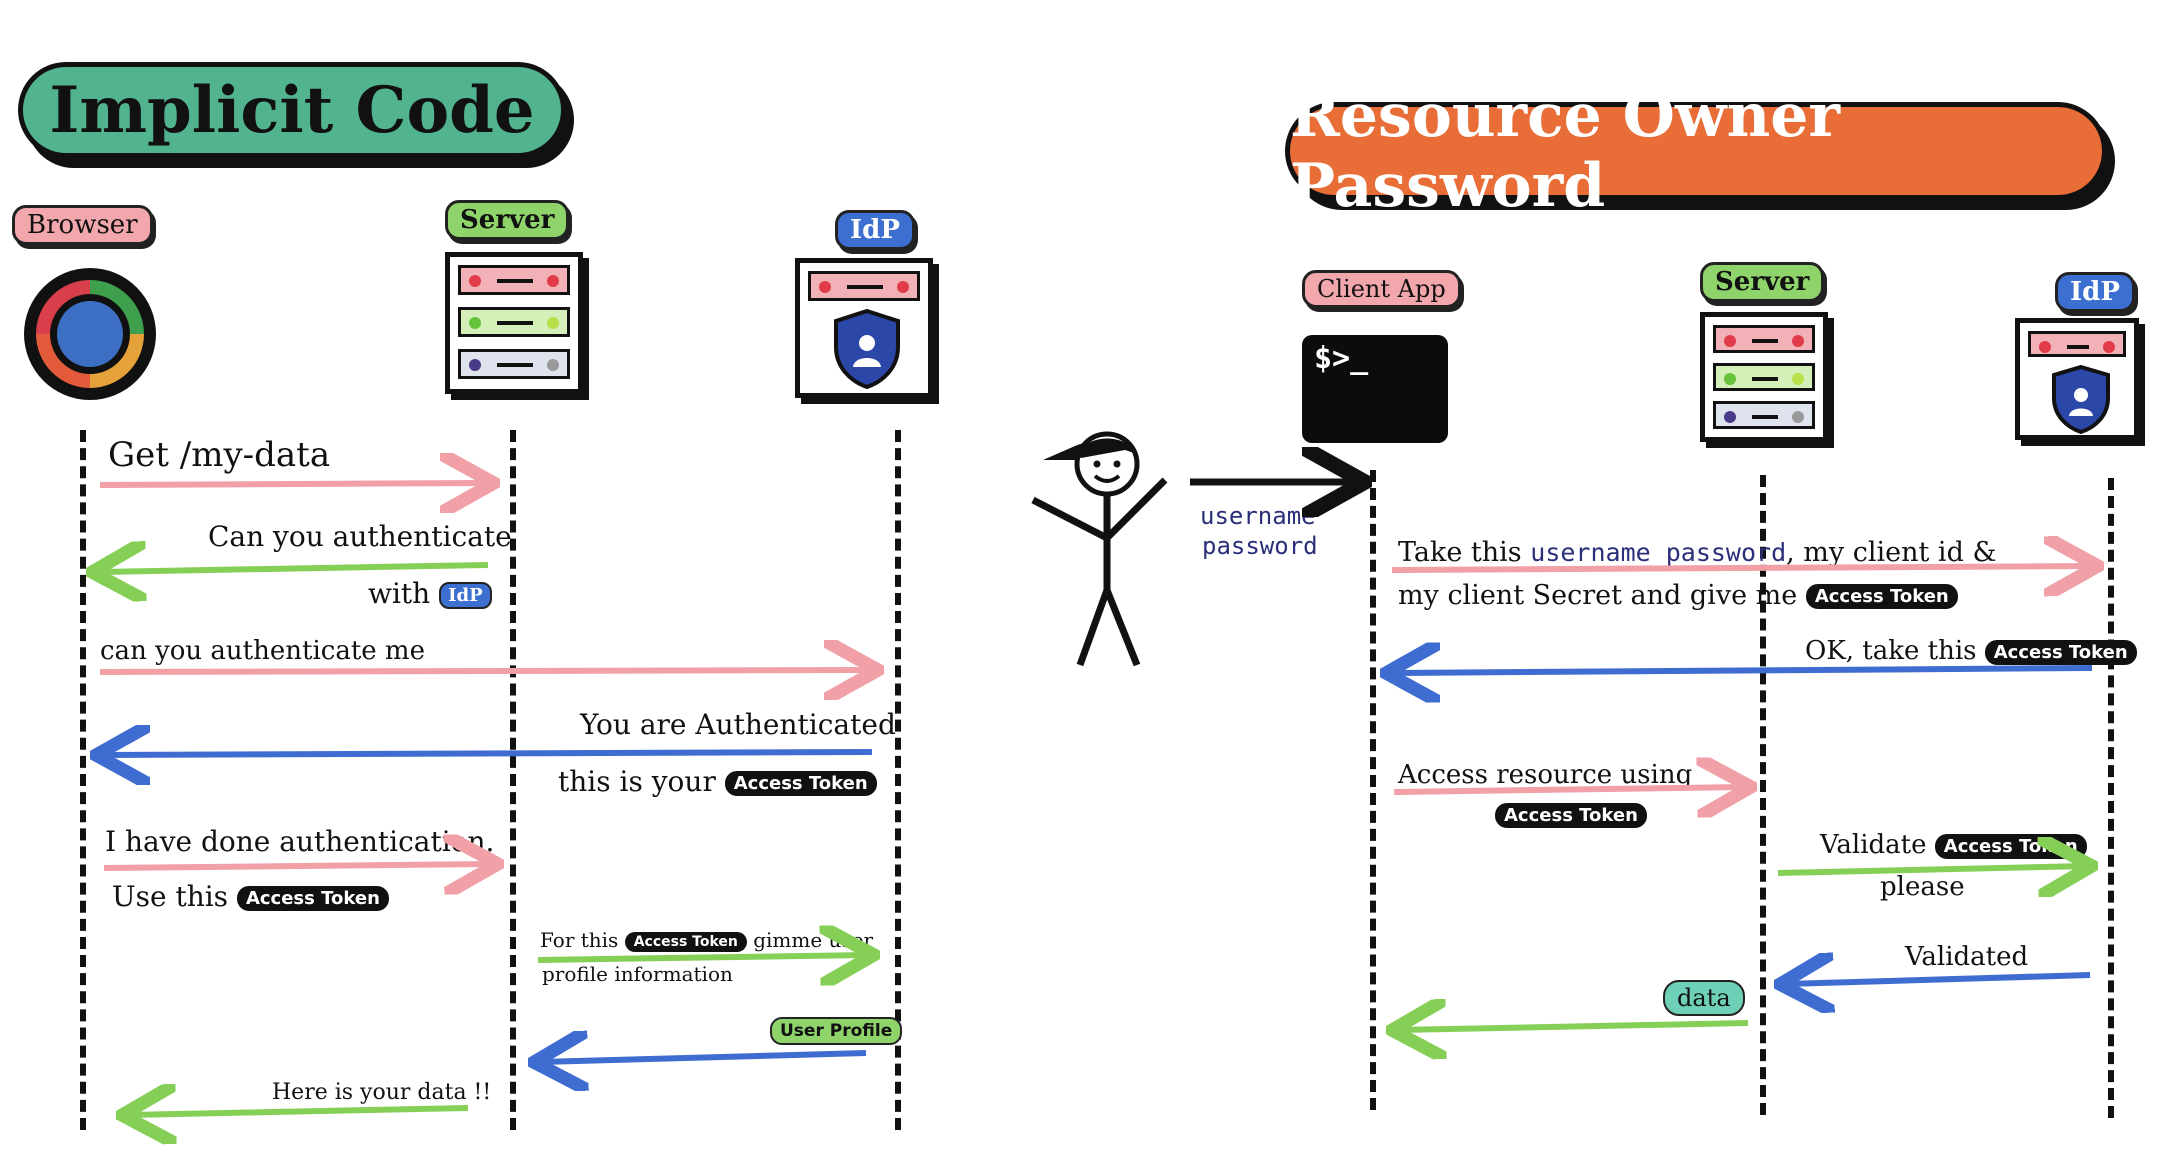 Image resolution: width=2173 pixels, height=1168 pixels. I want to click on arrow-validated, so click(1938, 979).